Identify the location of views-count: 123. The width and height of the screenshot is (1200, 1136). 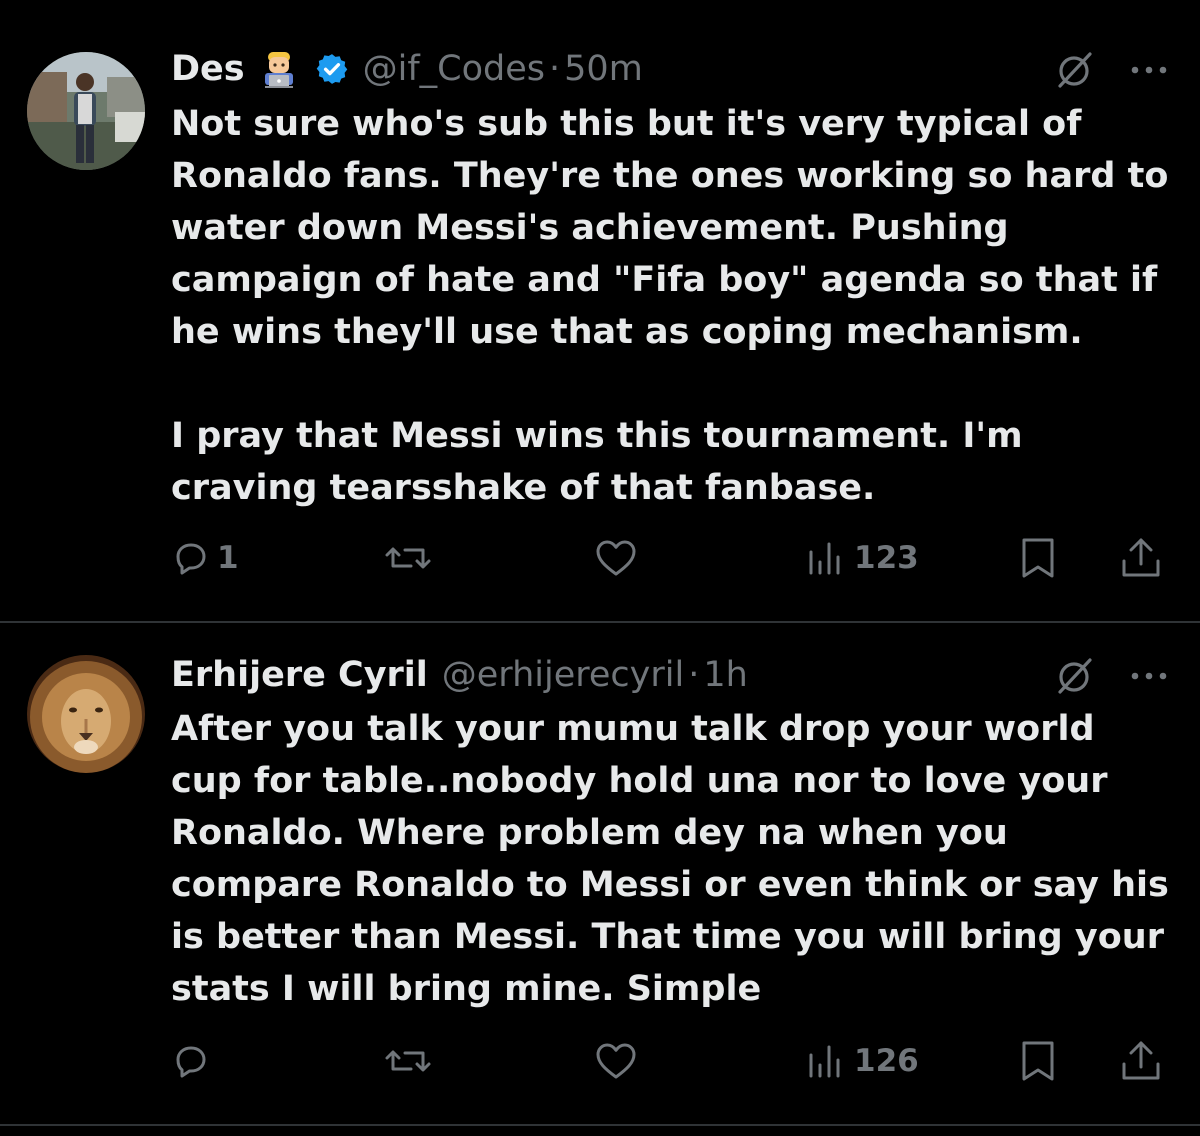
(886, 558).